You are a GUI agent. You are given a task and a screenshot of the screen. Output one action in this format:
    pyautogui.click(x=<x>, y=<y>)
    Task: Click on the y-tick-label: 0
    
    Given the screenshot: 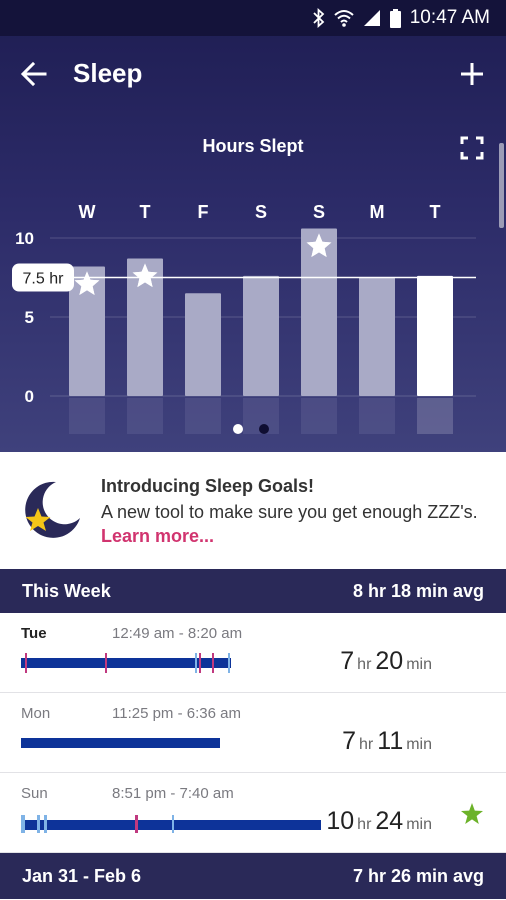 What is the action you would take?
    pyautogui.click(x=29, y=396)
    